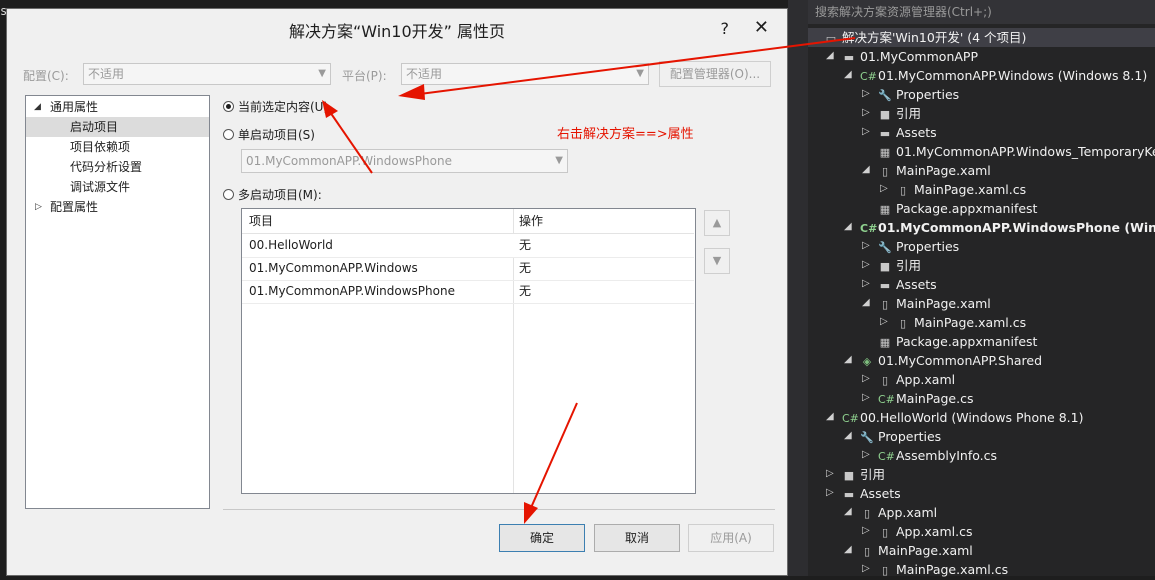 Image resolution: width=1155 pixels, height=580 pixels. What do you see at coordinates (849, 57) in the screenshot?
I see `file-type-icon: ▬` at bounding box center [849, 57].